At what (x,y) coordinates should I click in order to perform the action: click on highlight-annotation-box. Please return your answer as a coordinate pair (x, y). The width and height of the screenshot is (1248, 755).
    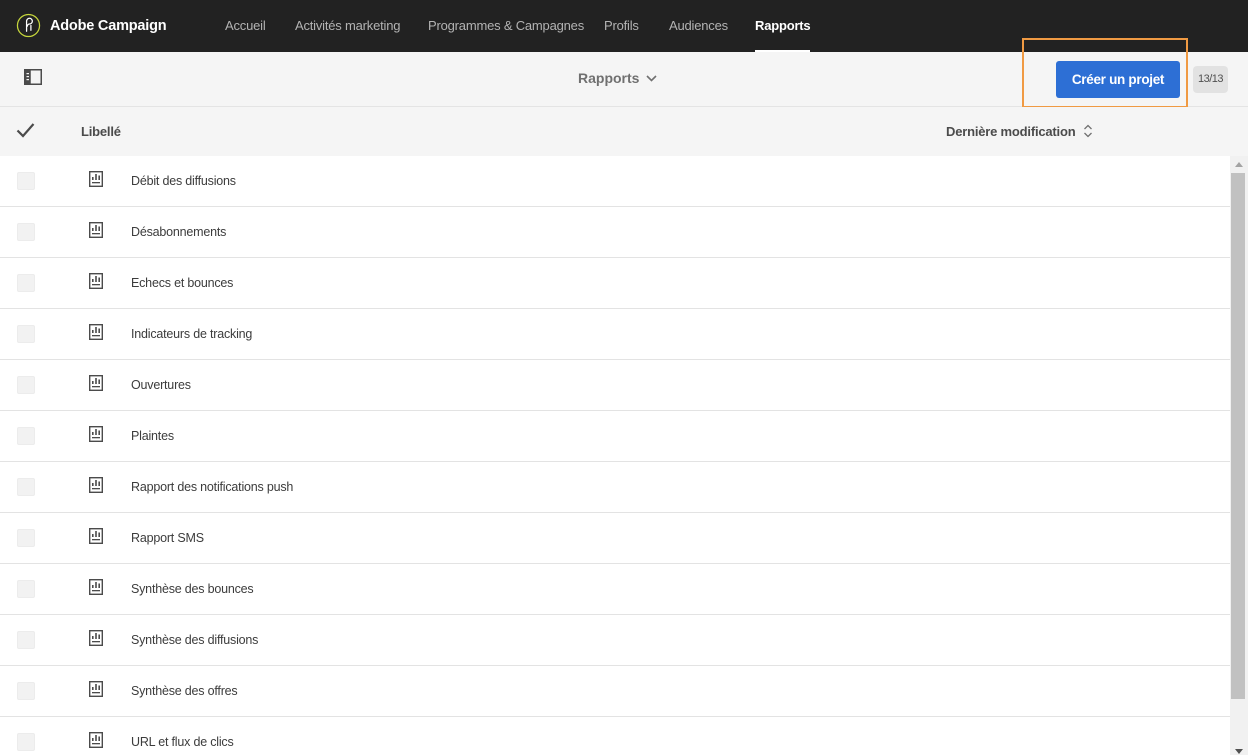
    Looking at the image, I should click on (1105, 73).